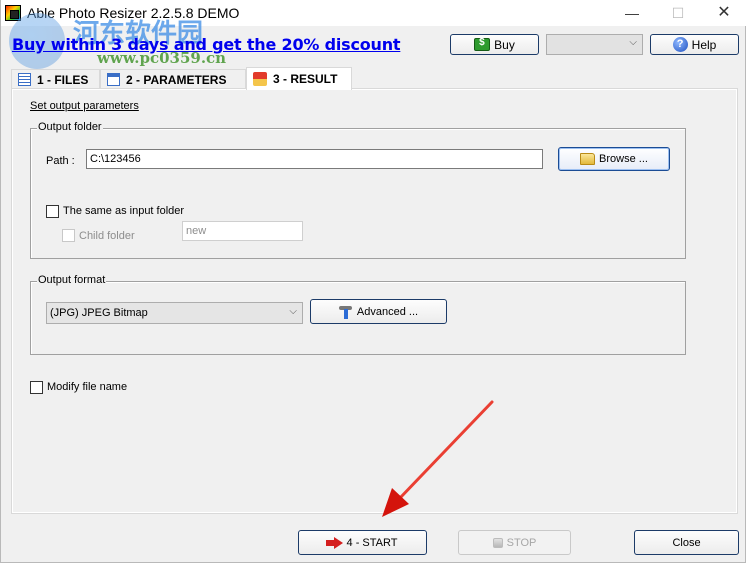  Describe the element at coordinates (704, 44) in the screenshot. I see `help-label: Help` at that location.